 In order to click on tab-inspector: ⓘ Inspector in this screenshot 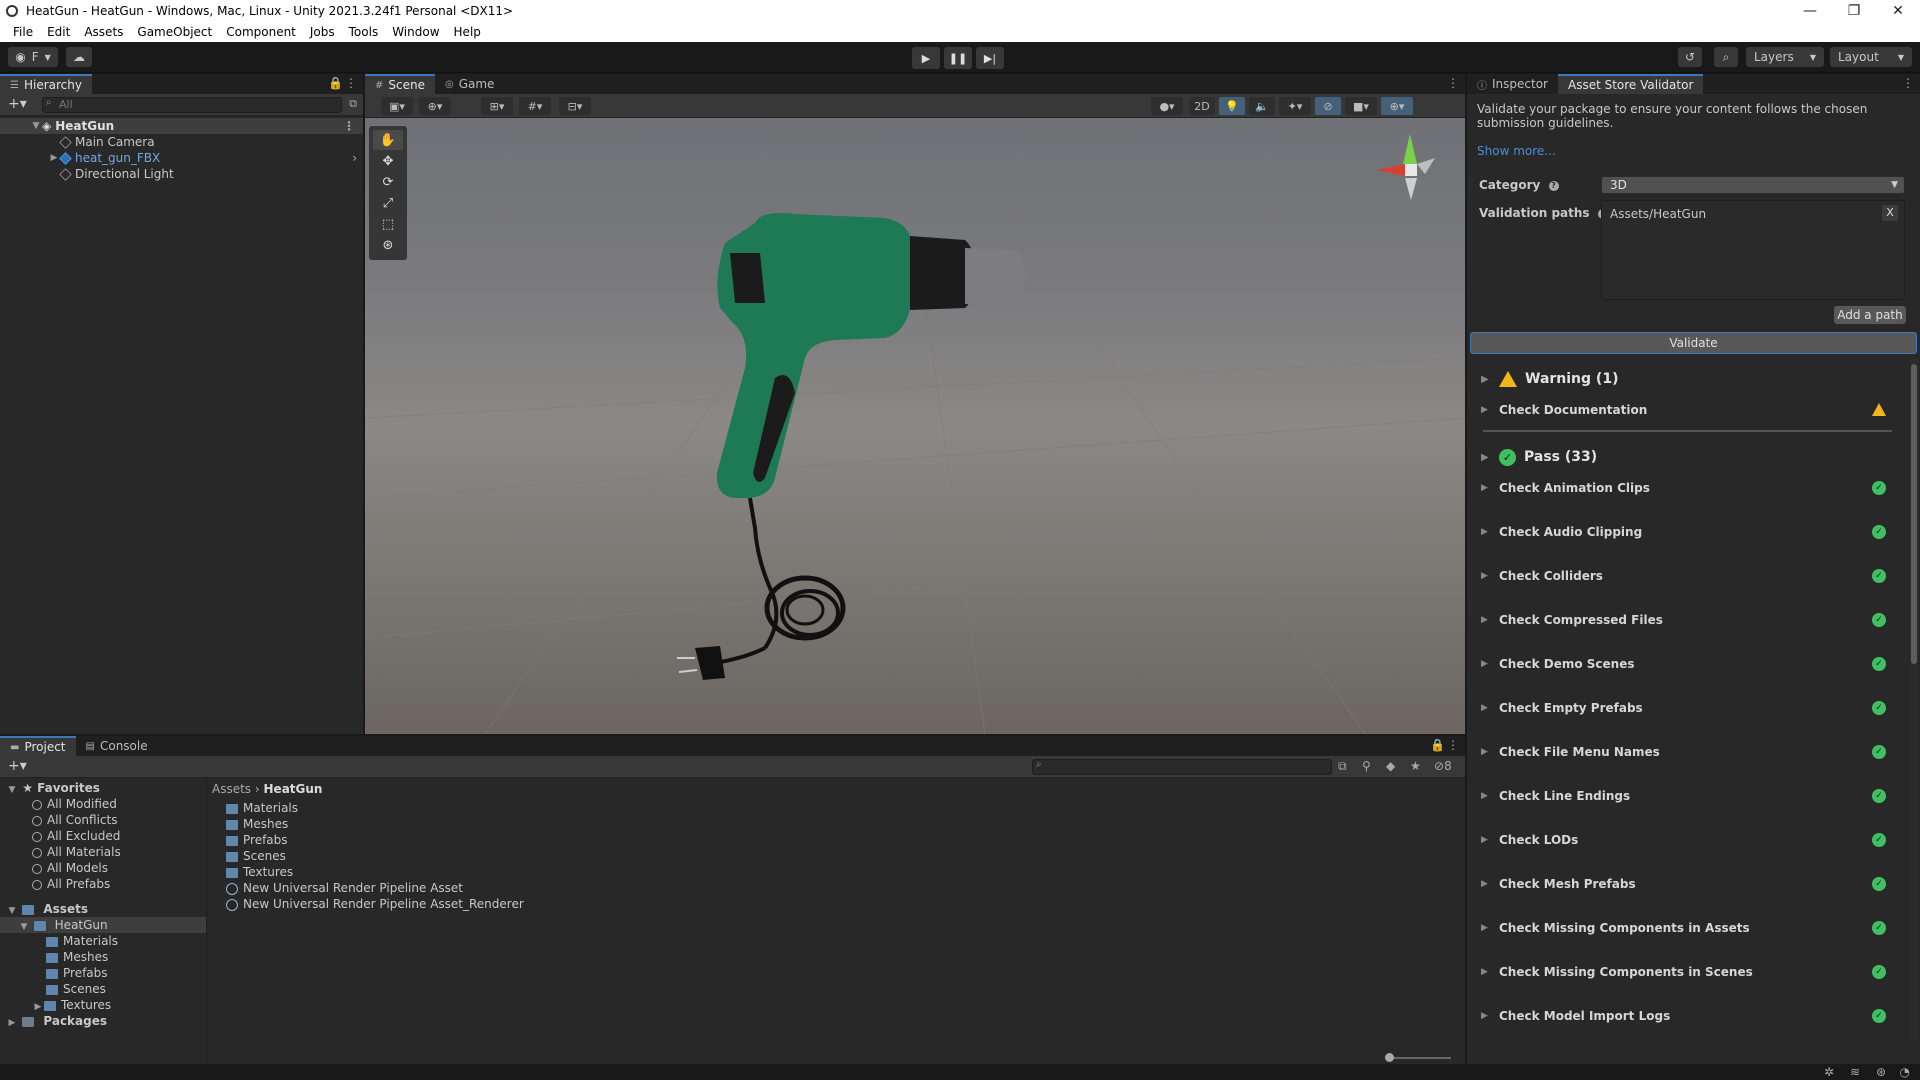, I will do `click(1512, 84)`.